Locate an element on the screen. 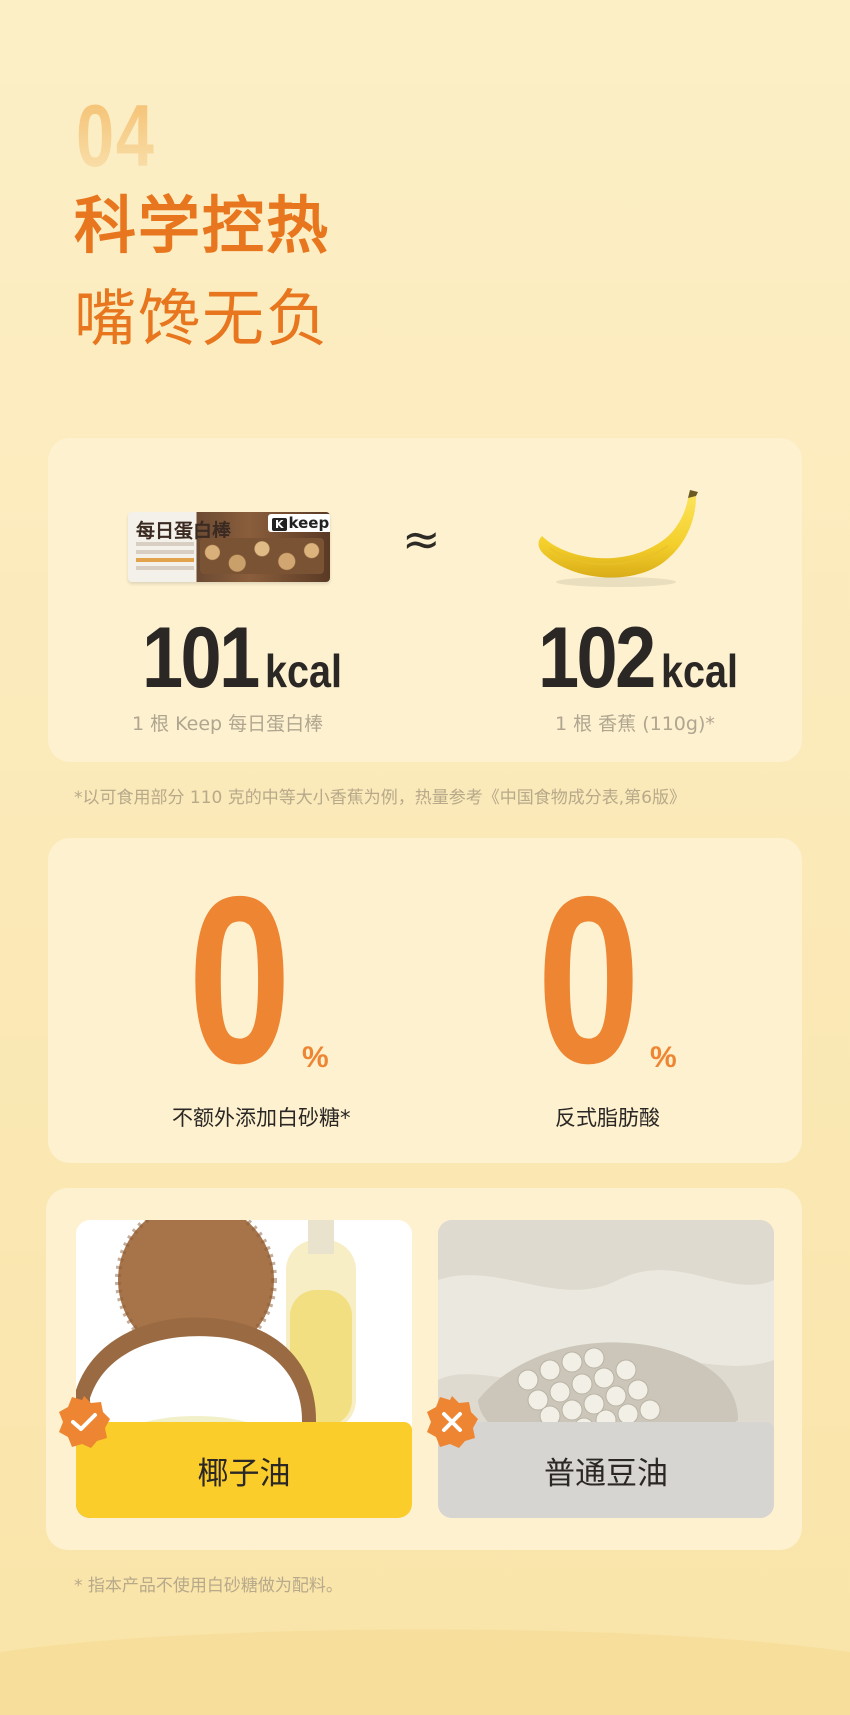  right-kcal: 102 kcal is located at coordinates (644, 658).